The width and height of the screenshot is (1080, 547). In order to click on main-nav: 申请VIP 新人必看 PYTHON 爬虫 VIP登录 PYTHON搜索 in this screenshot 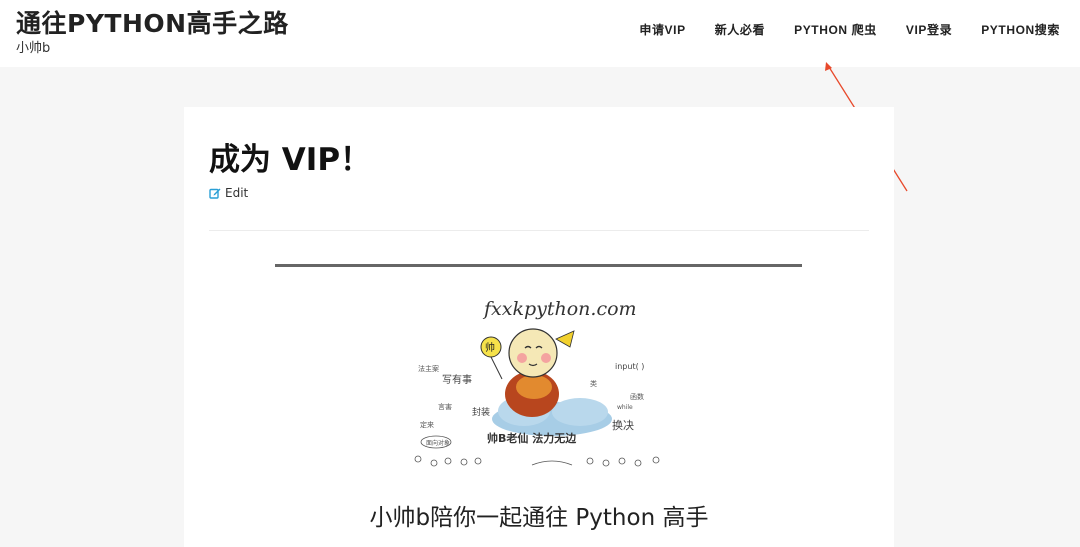, I will do `click(849, 29)`.